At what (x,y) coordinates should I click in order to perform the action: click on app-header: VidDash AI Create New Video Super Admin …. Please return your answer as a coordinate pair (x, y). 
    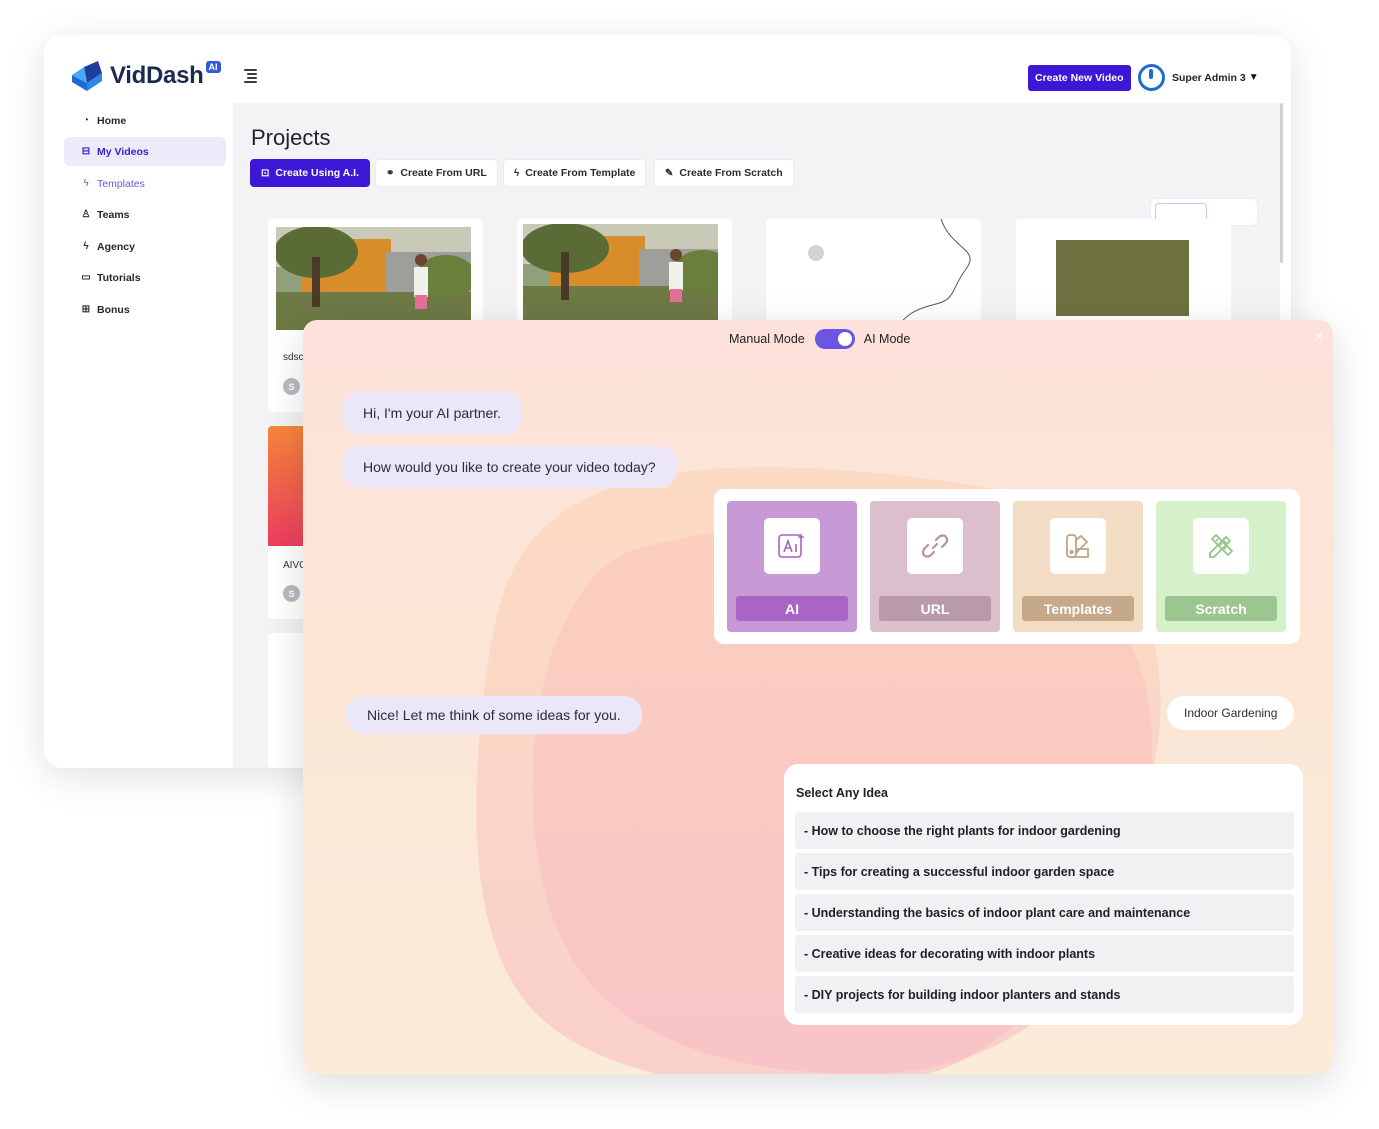
    Looking at the image, I should click on (667, 69).